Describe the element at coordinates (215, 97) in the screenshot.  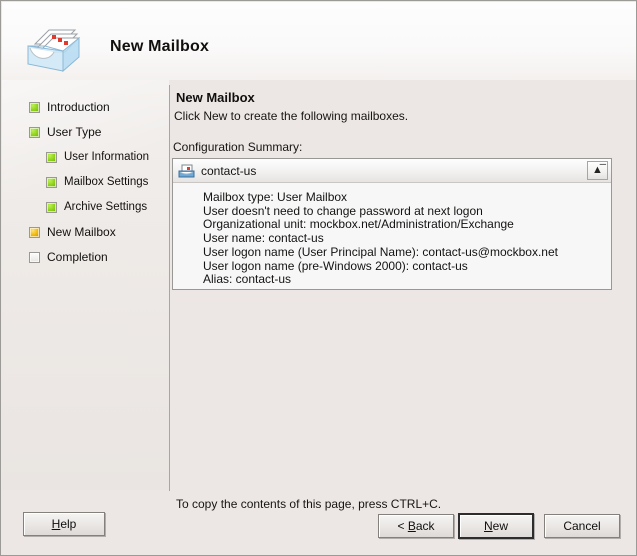
I see `content-heading: New Mailbox` at that location.